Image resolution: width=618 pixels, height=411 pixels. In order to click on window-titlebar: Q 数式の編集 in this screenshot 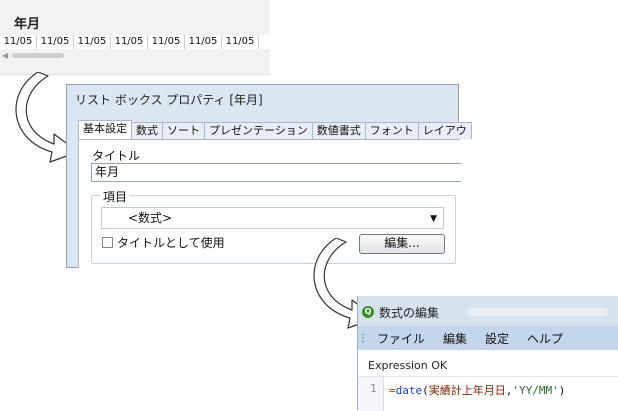, I will do `click(488, 311)`.